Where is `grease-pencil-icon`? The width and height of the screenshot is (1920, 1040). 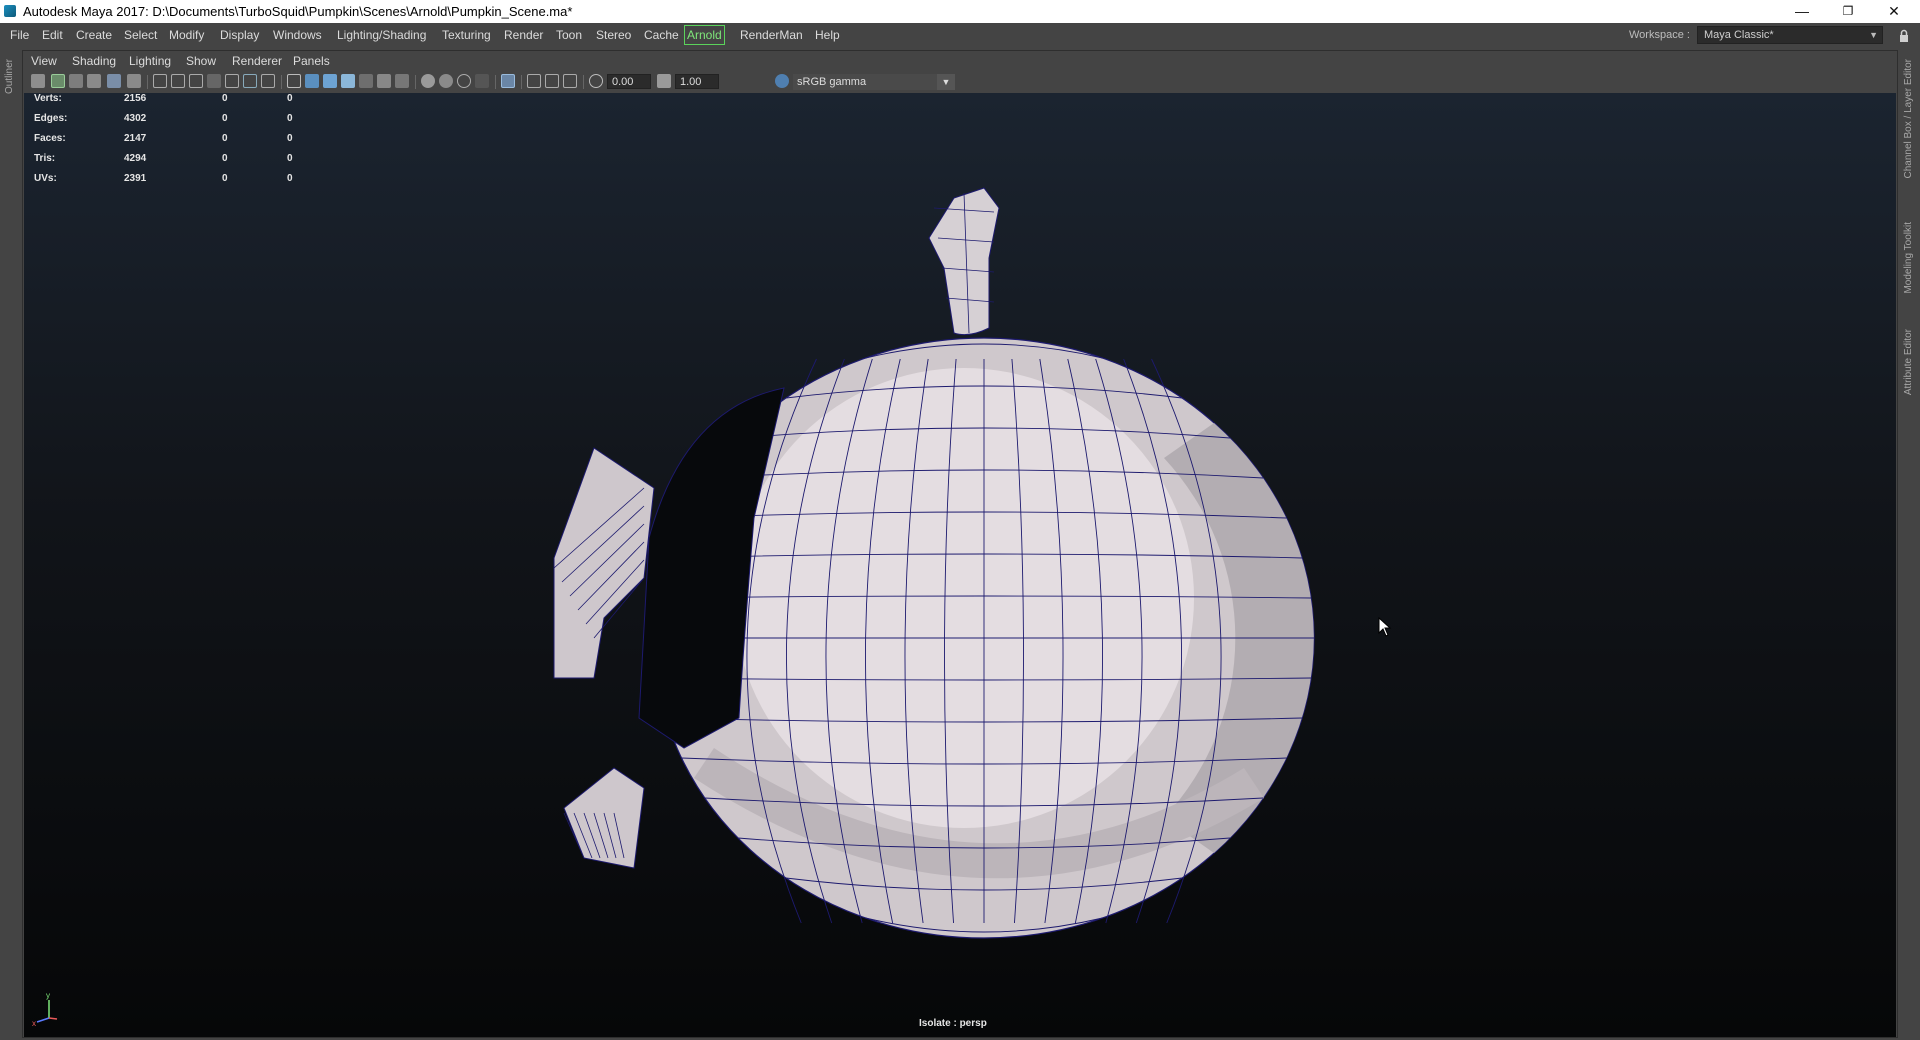 grease-pencil-icon is located at coordinates (114, 81).